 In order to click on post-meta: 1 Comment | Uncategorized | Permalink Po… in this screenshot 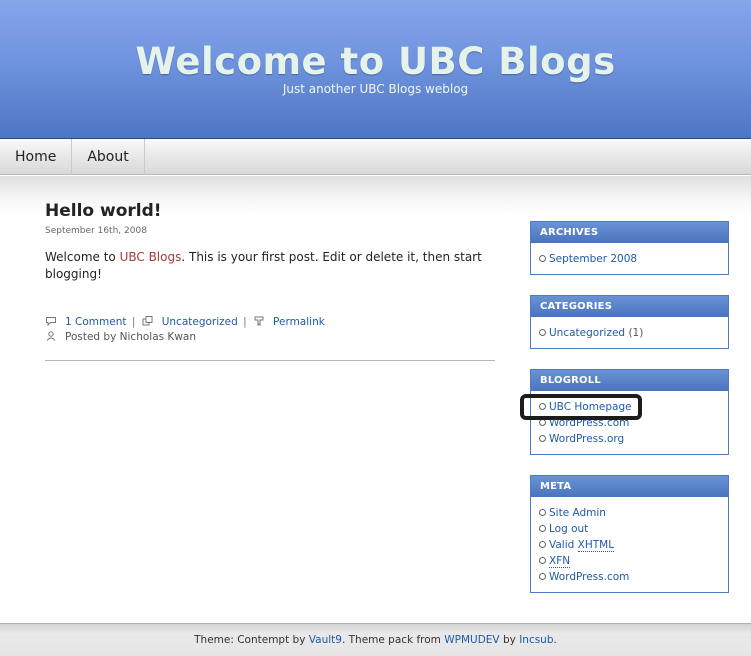, I will do `click(270, 330)`.